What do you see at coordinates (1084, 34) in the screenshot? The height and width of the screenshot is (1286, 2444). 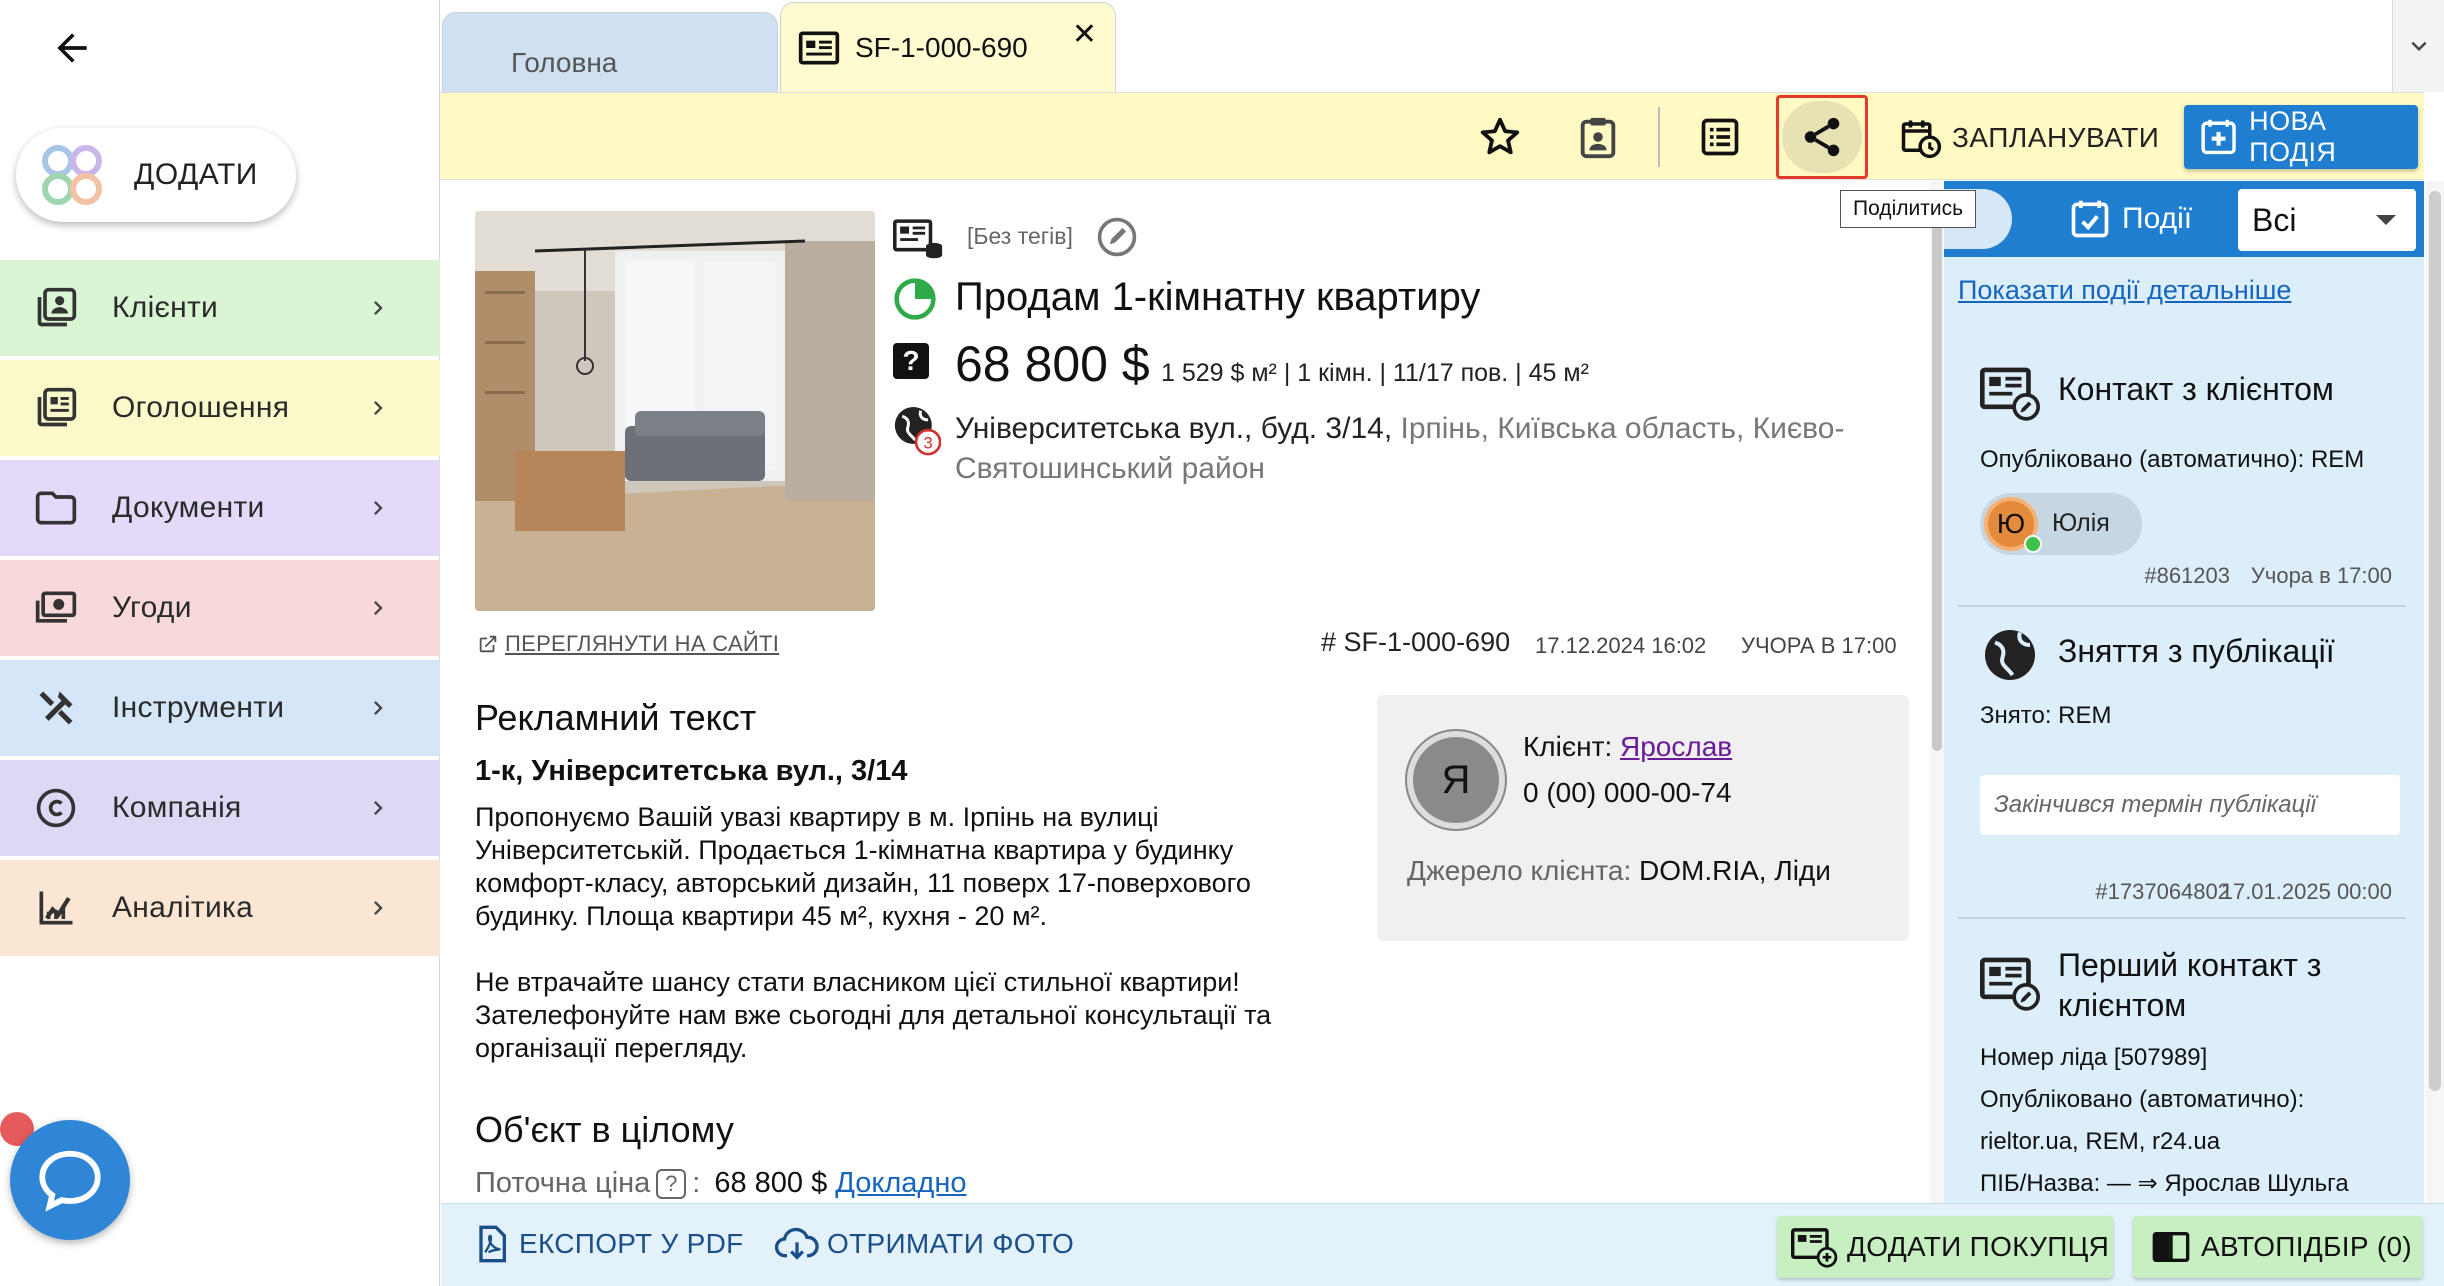 I see `tab-close-icon: ✕` at bounding box center [1084, 34].